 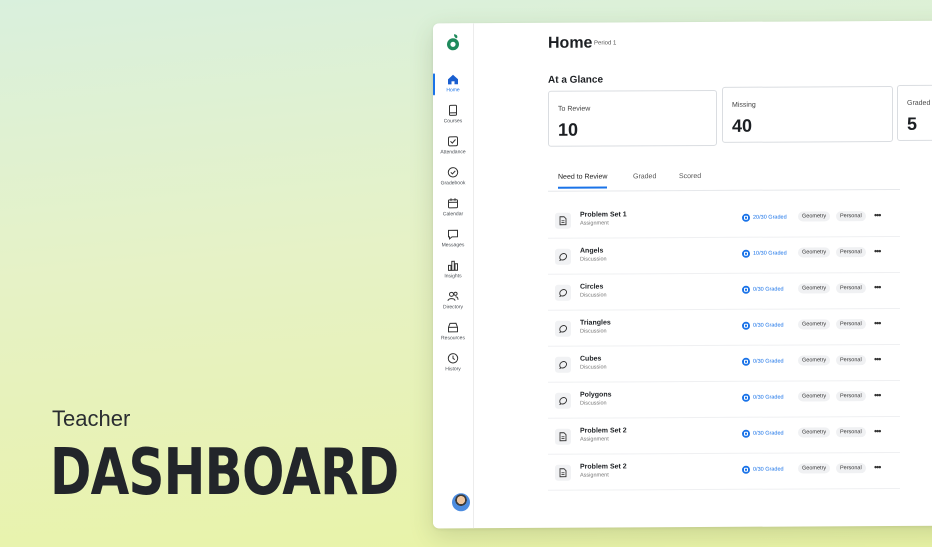 I want to click on sidebar-item-directory: Directory, so click(x=453, y=304).